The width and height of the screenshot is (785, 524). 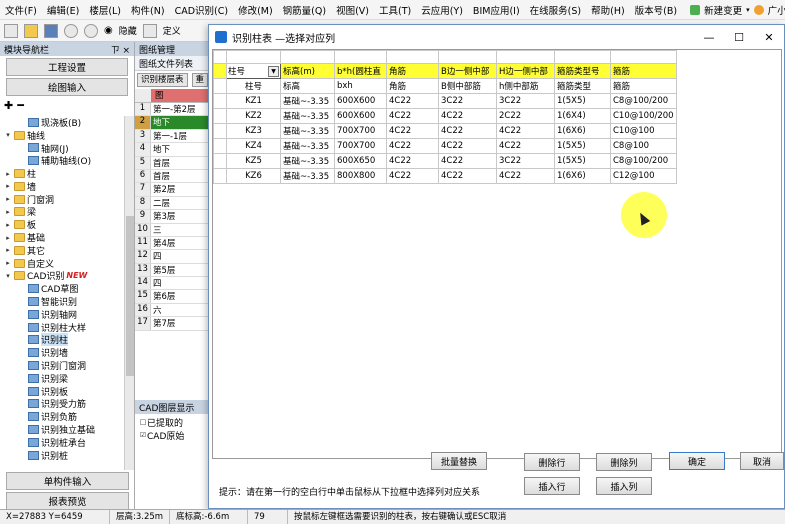 What do you see at coordinates (202, 10) in the screenshot?
I see `menu-cad-recognition: CAD识别(C)` at bounding box center [202, 10].